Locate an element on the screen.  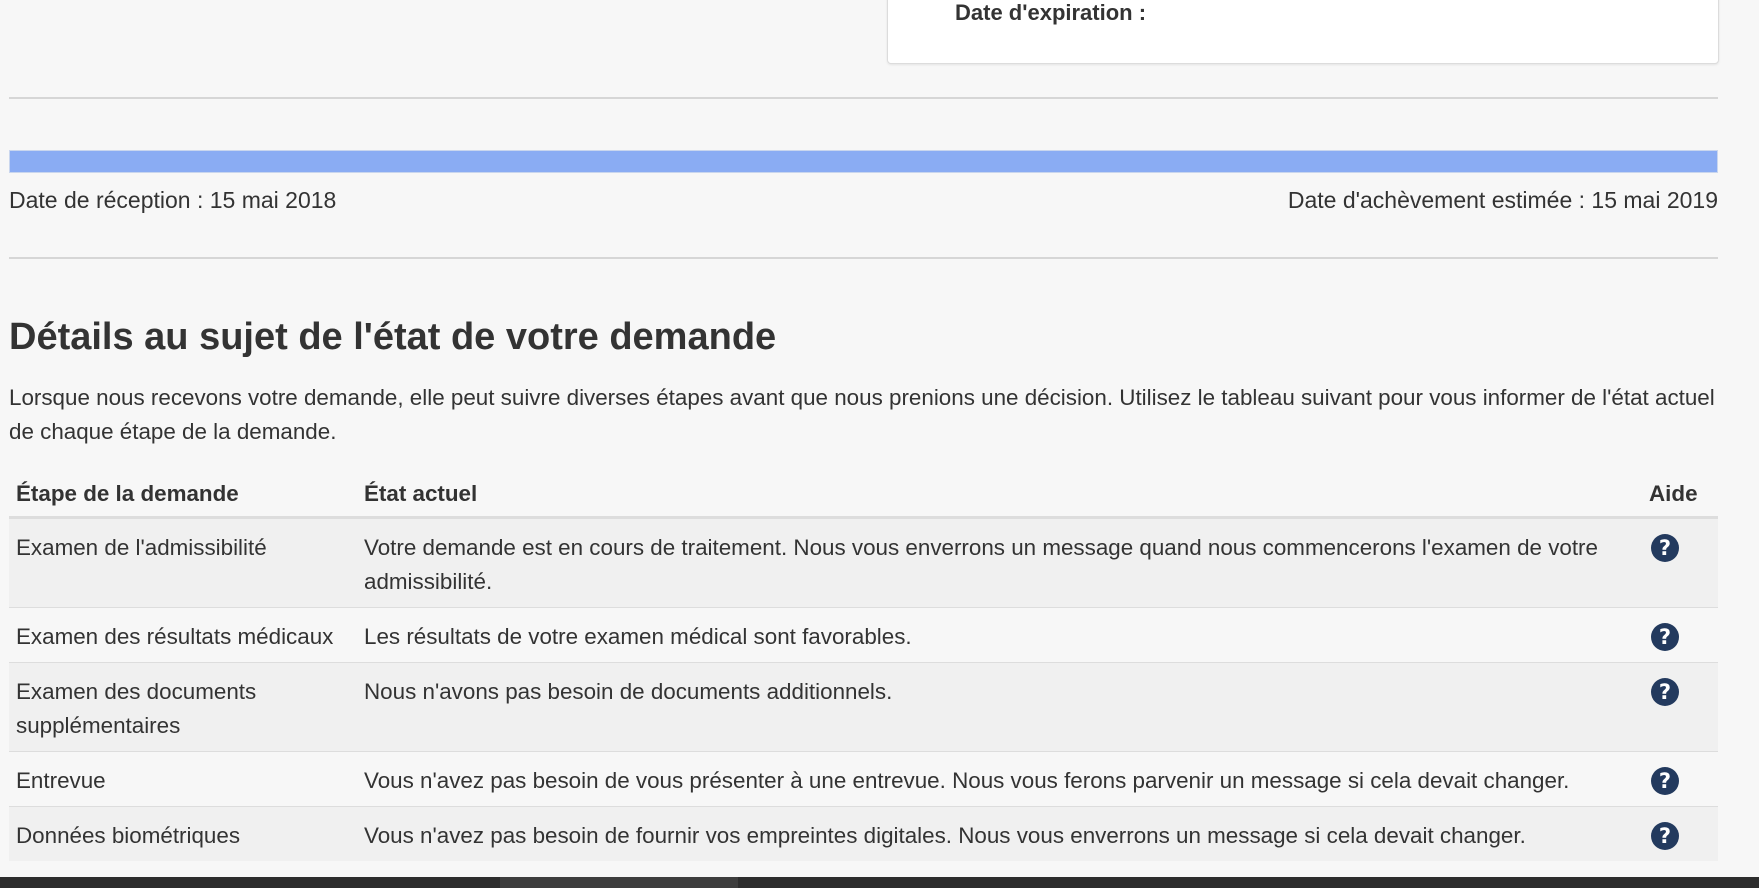
scrollbar-thumb is located at coordinates (619, 882).